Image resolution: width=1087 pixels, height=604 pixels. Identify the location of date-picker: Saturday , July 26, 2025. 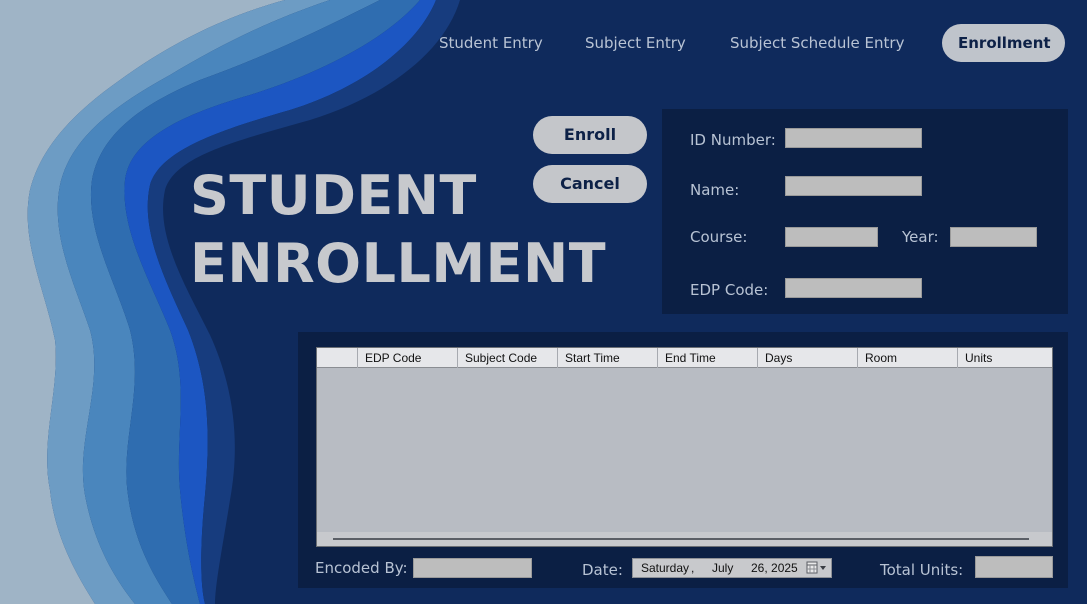
(732, 568).